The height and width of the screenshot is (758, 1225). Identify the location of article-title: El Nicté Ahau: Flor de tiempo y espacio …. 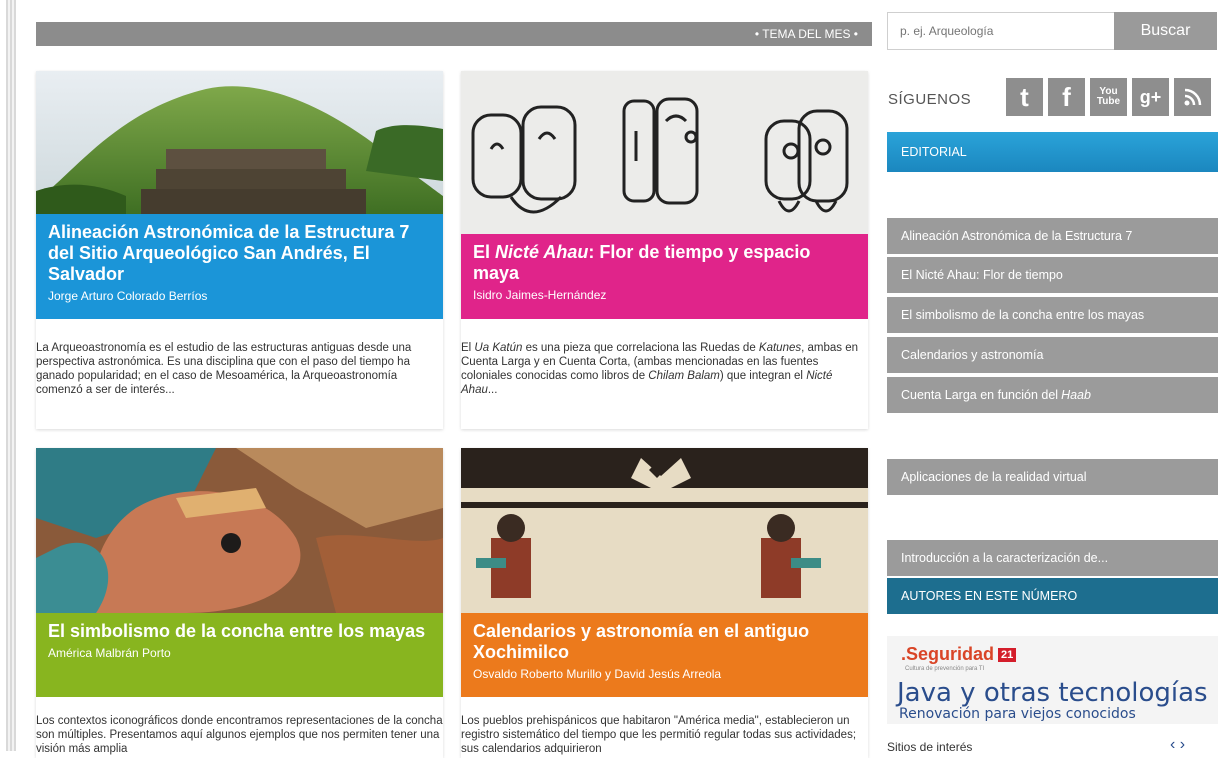
(664, 263).